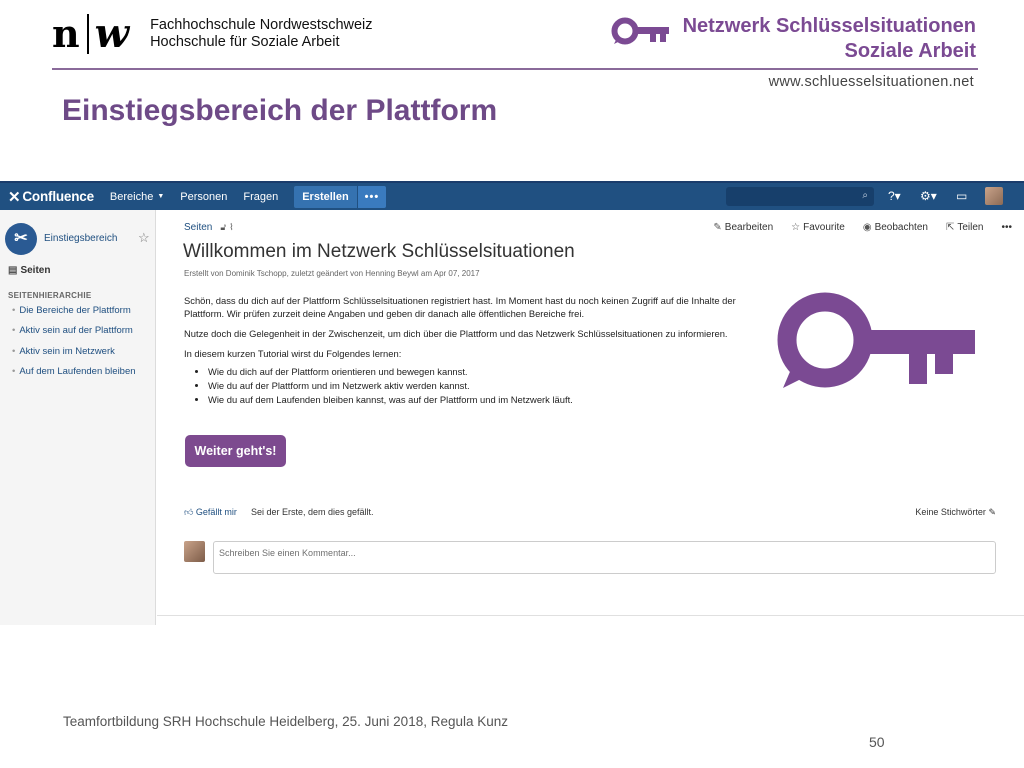  I want to click on fhnw-name-line1: Fachhochschule Nordwestschweiz, so click(261, 25).